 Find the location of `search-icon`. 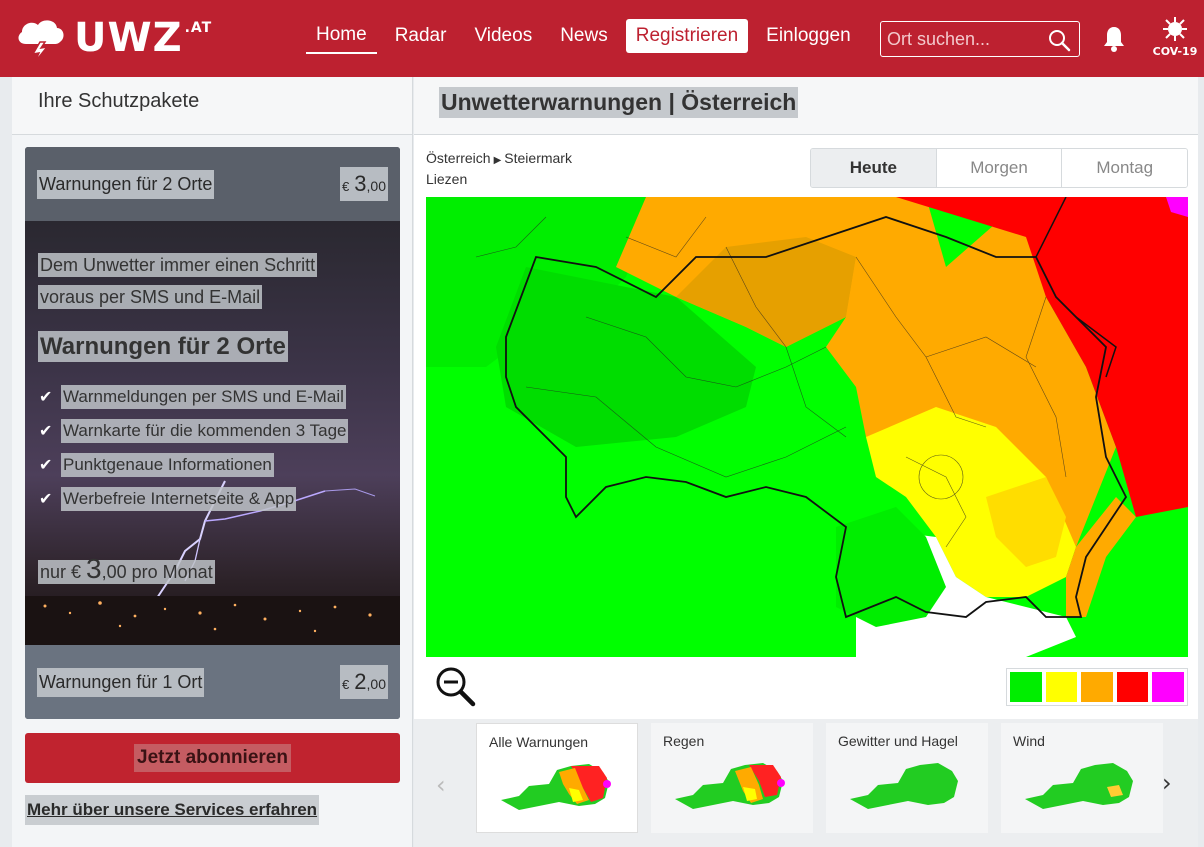

search-icon is located at coordinates (1059, 40).